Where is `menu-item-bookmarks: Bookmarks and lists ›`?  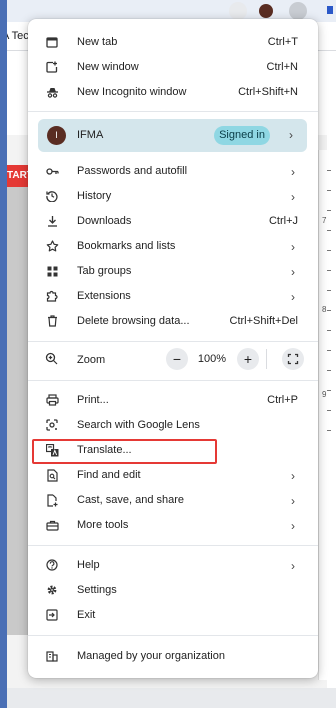 menu-item-bookmarks: Bookmarks and lists › is located at coordinates (173, 246).